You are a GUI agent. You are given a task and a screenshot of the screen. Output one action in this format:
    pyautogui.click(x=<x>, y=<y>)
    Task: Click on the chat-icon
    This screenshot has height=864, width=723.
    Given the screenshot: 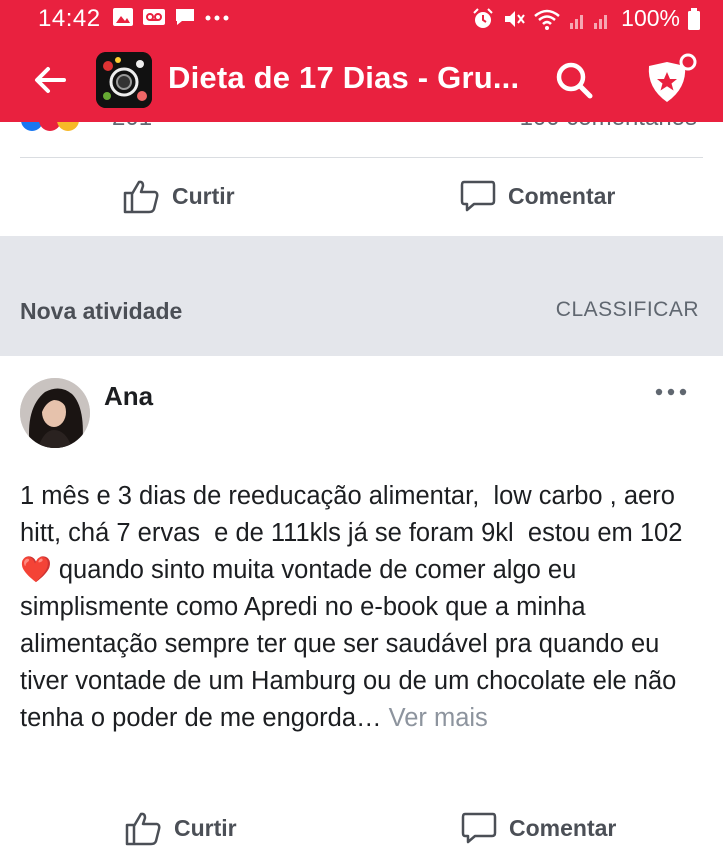 What is the action you would take?
    pyautogui.click(x=185, y=17)
    